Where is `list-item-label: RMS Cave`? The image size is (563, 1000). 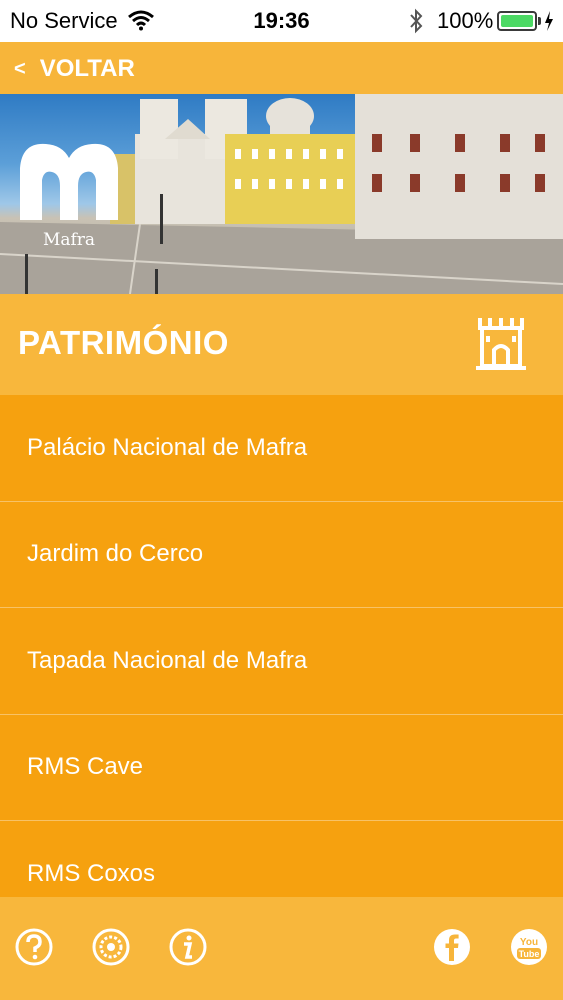
list-item-label: RMS Cave is located at coordinates (85, 767).